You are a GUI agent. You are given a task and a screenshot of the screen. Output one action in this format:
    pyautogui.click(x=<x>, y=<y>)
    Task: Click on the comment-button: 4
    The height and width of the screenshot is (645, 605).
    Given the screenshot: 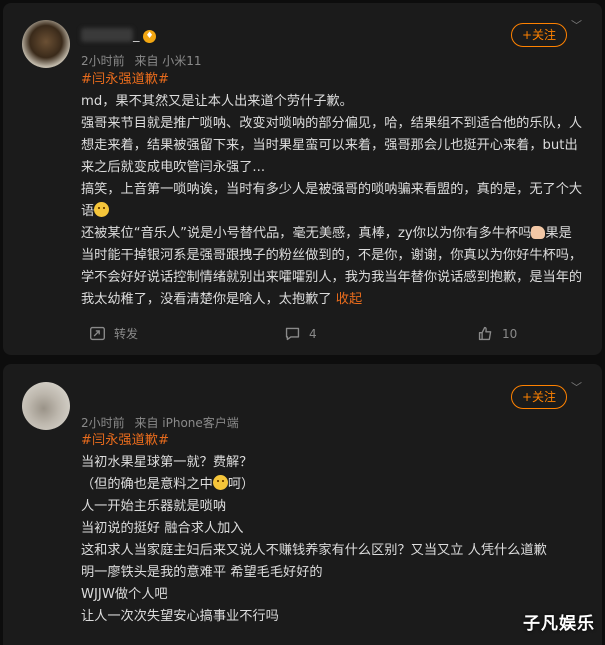 What is the action you would take?
    pyautogui.click(x=300, y=333)
    